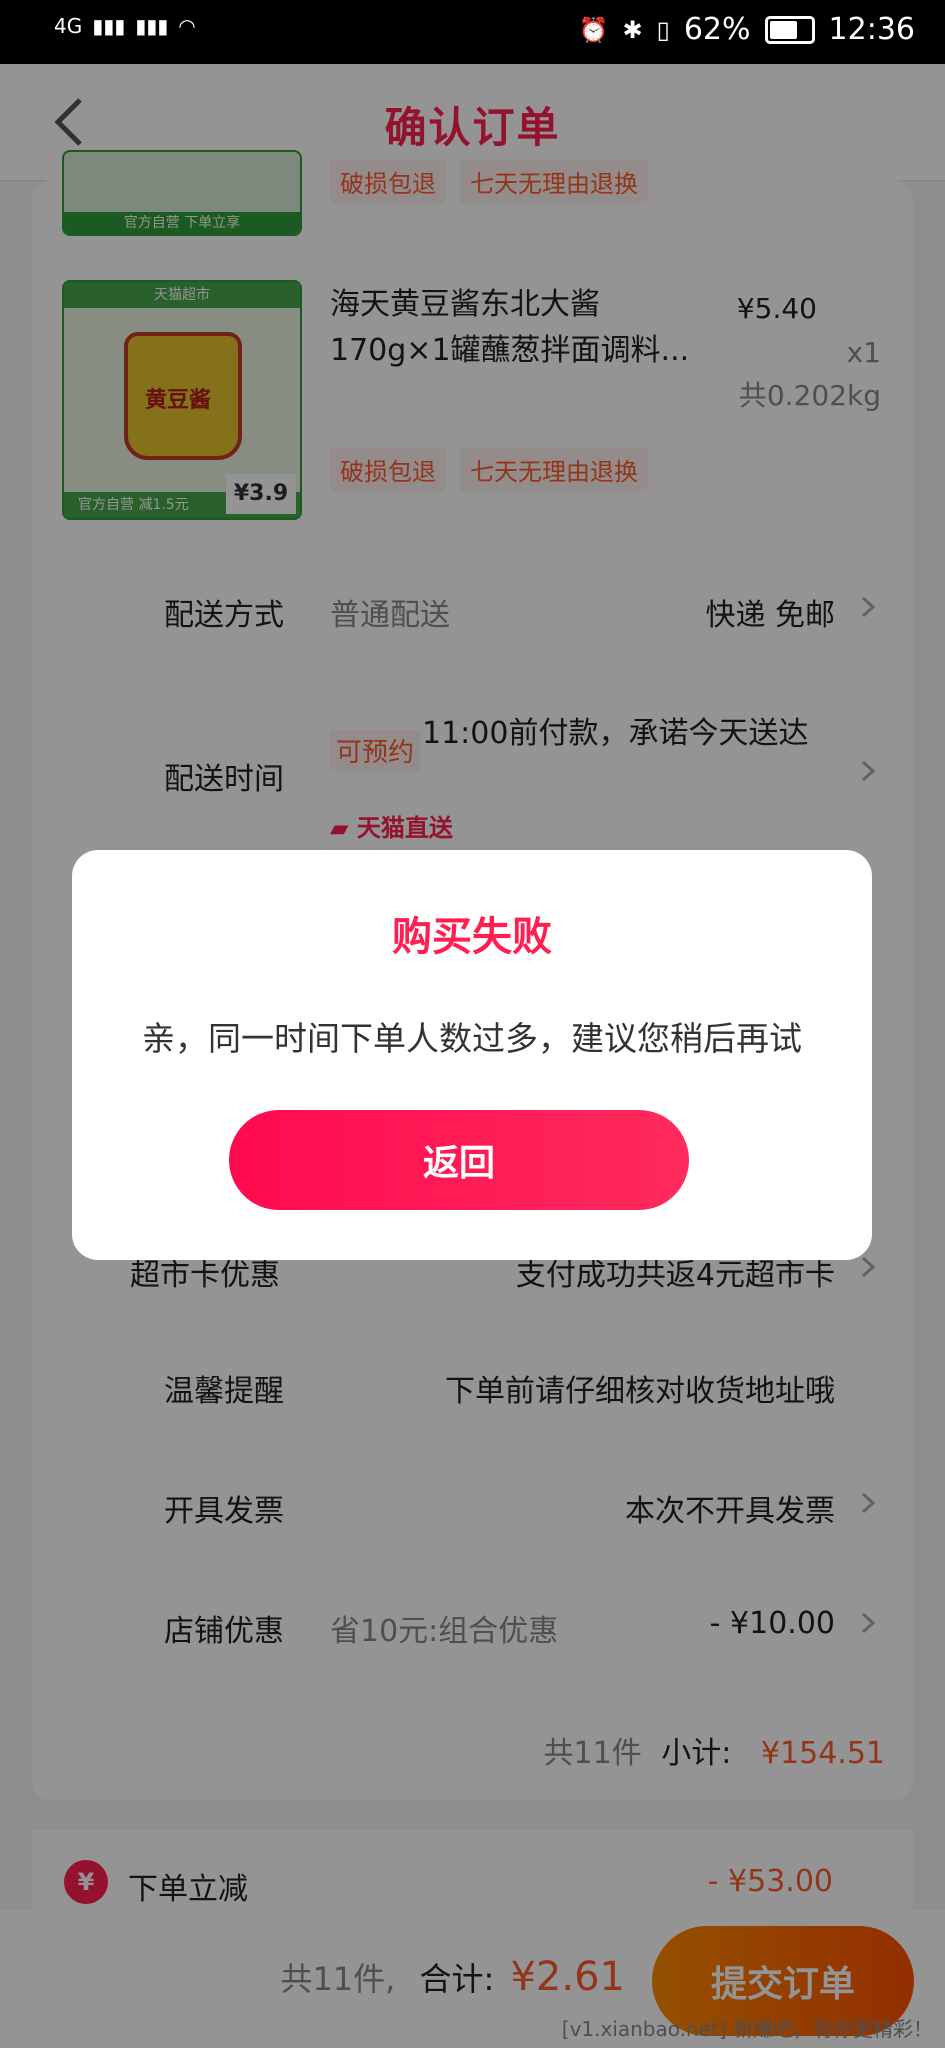 The image size is (945, 2048). Describe the element at coordinates (152, 26) in the screenshot. I see `signal-icon-2: ▮▮▮` at that location.